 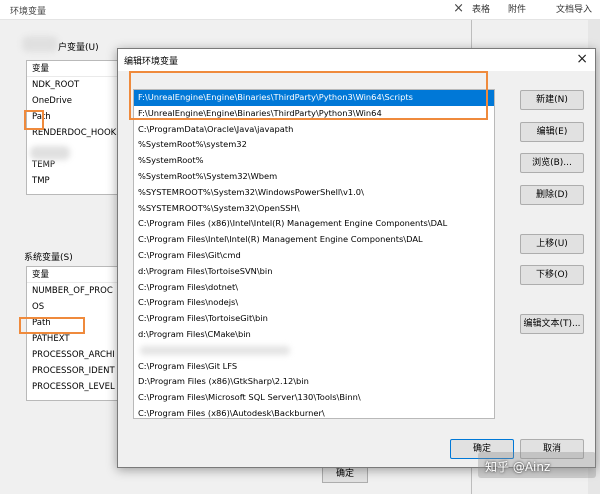 I want to click on delete-button: 删除(D), so click(x=552, y=195).